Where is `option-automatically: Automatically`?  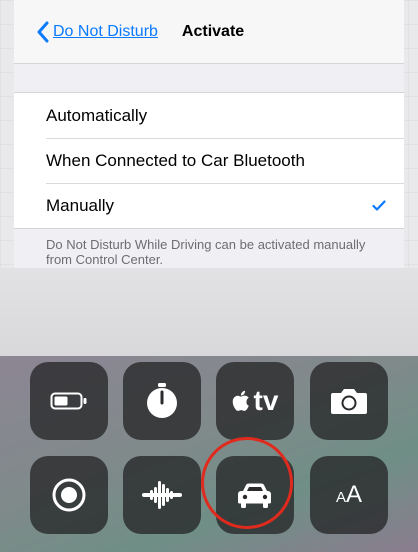 option-automatically: Automatically is located at coordinates (209, 115).